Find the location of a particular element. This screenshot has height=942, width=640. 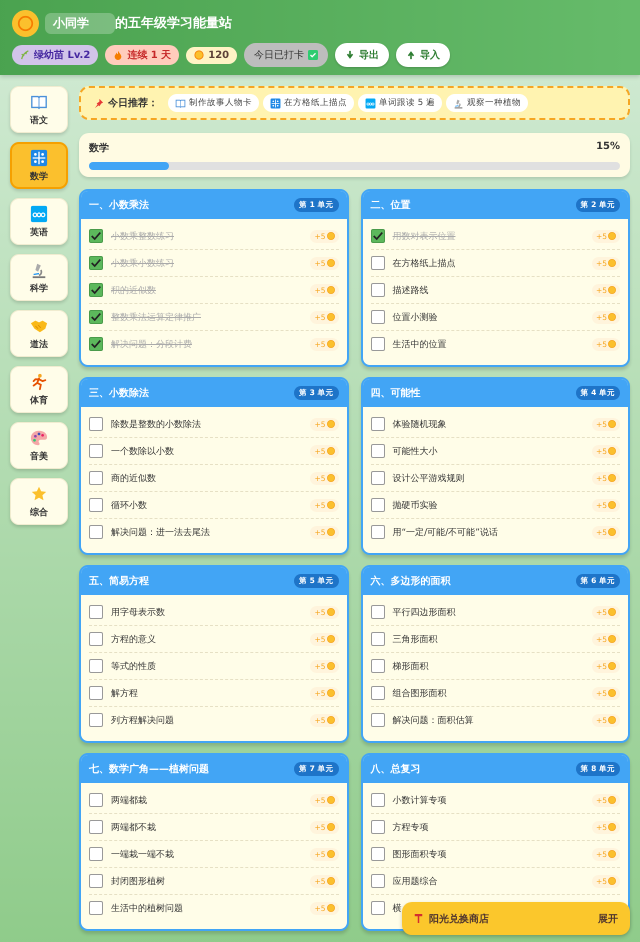

task-label: 生活中的植树问题 is located at coordinates (147, 908).